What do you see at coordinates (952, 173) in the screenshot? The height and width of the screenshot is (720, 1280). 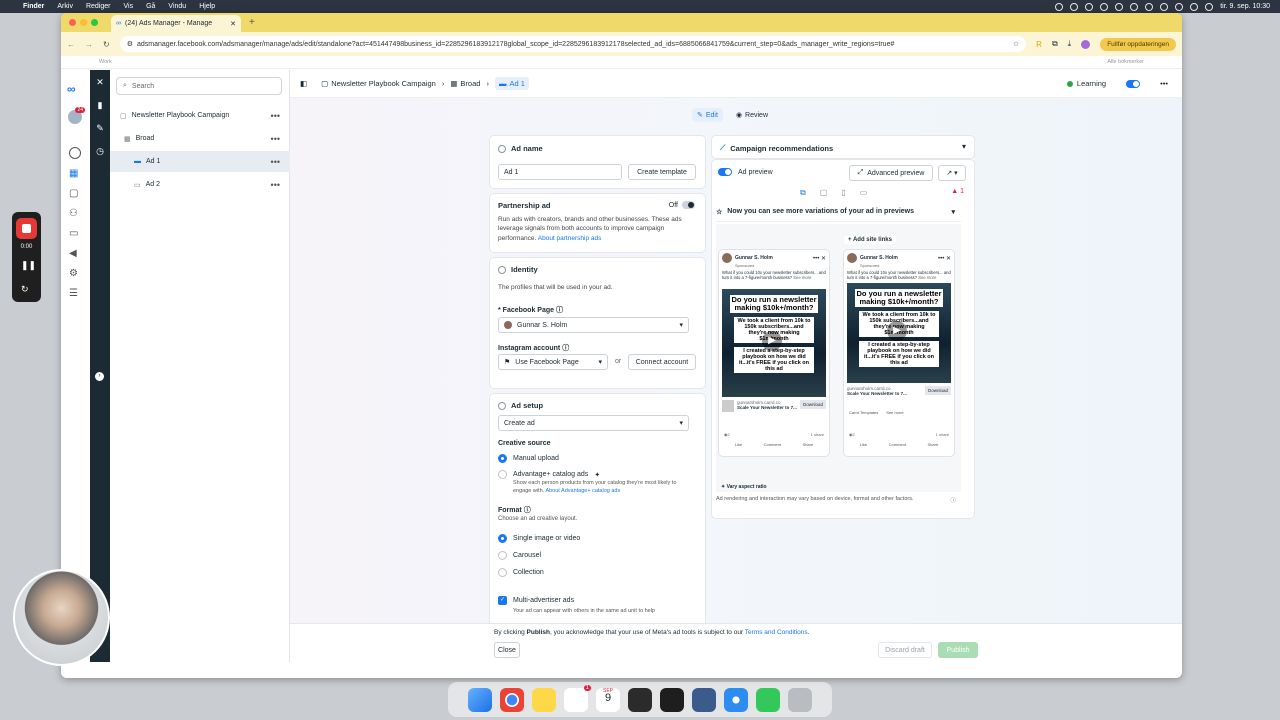 I see `share-preview-button: ↗ ▾` at bounding box center [952, 173].